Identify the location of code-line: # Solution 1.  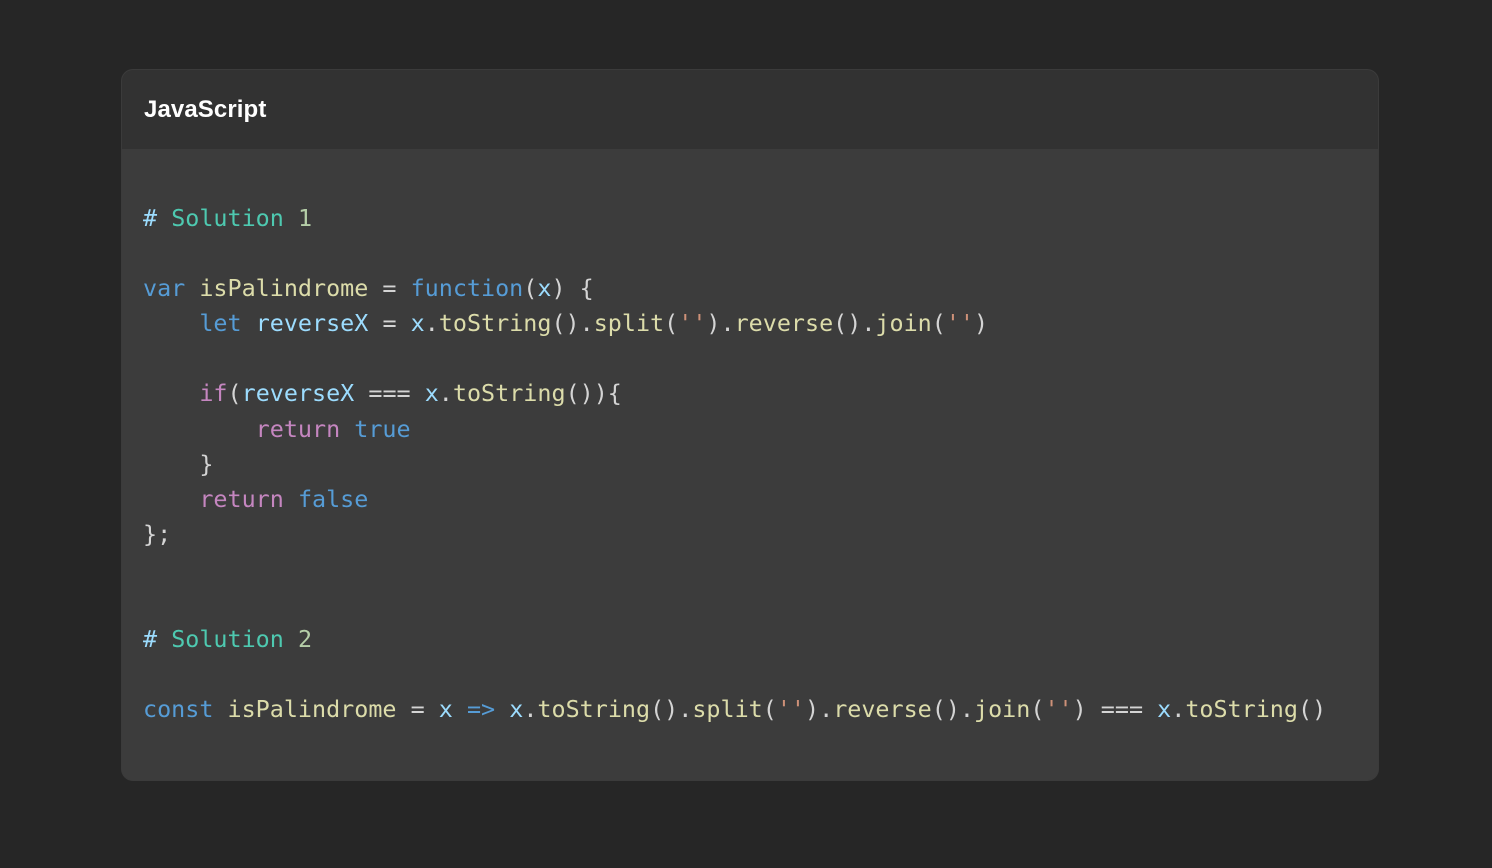
(760, 218).